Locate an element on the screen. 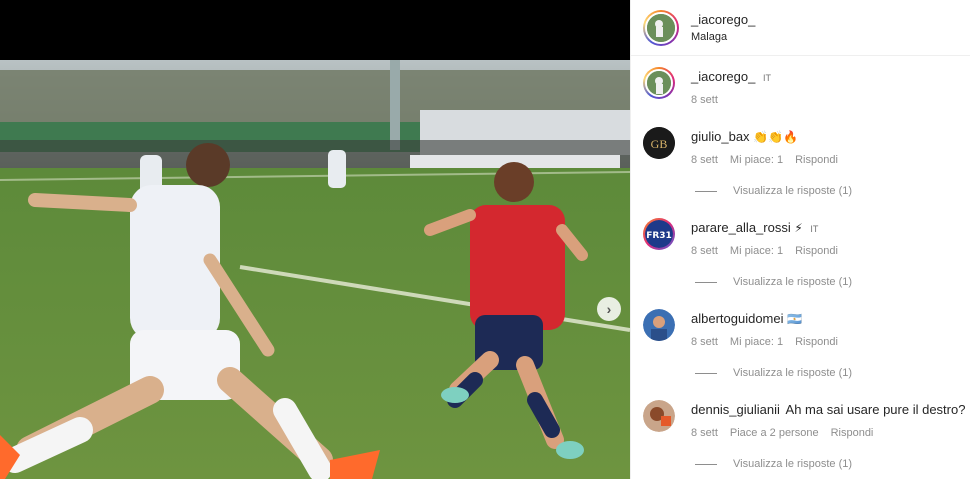  comment-username: parare_alla_rossi is located at coordinates (741, 227).